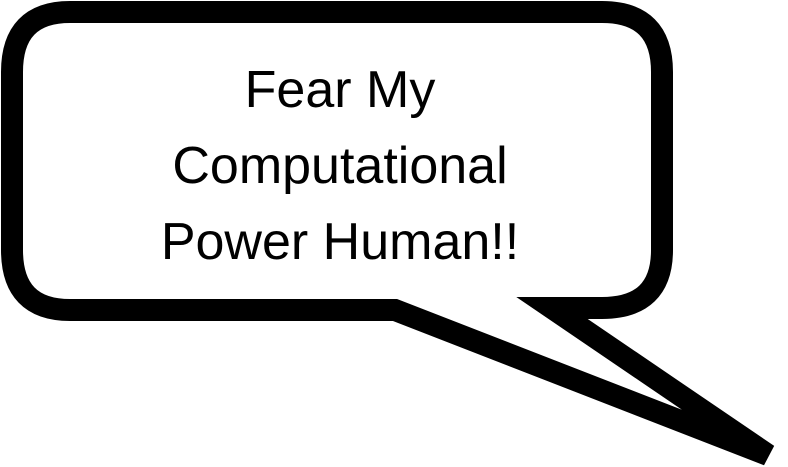 This screenshot has height=467, width=788. Describe the element at coordinates (340, 242) in the screenshot. I see `speech-line-3: Power Human!!` at that location.